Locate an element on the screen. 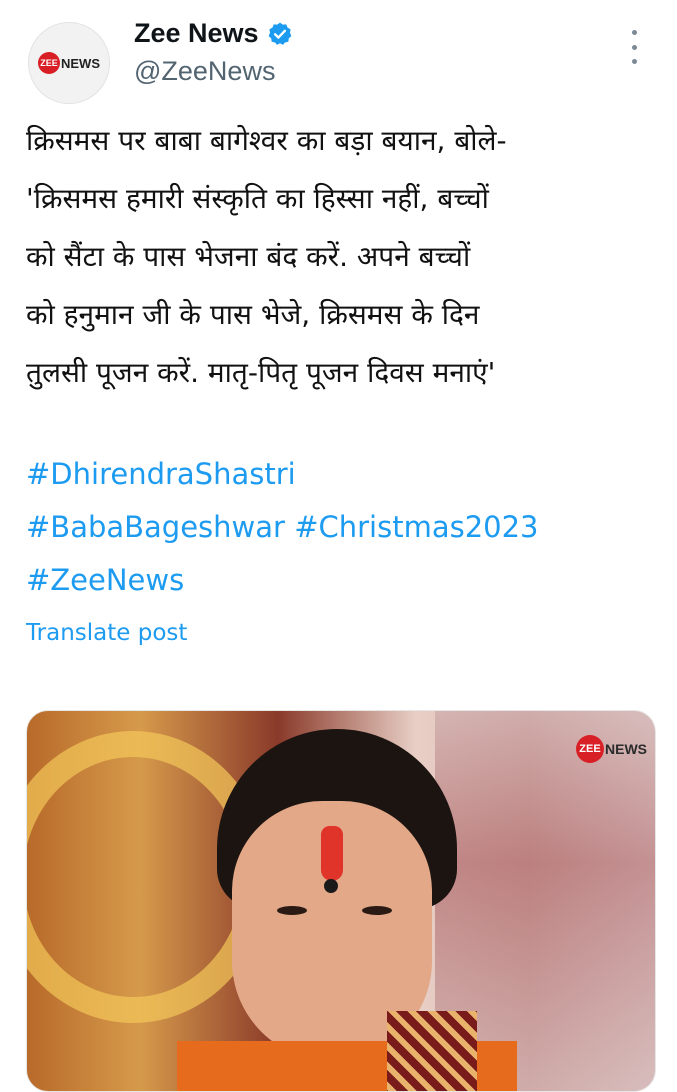  display-name: Zee News is located at coordinates (196, 33).